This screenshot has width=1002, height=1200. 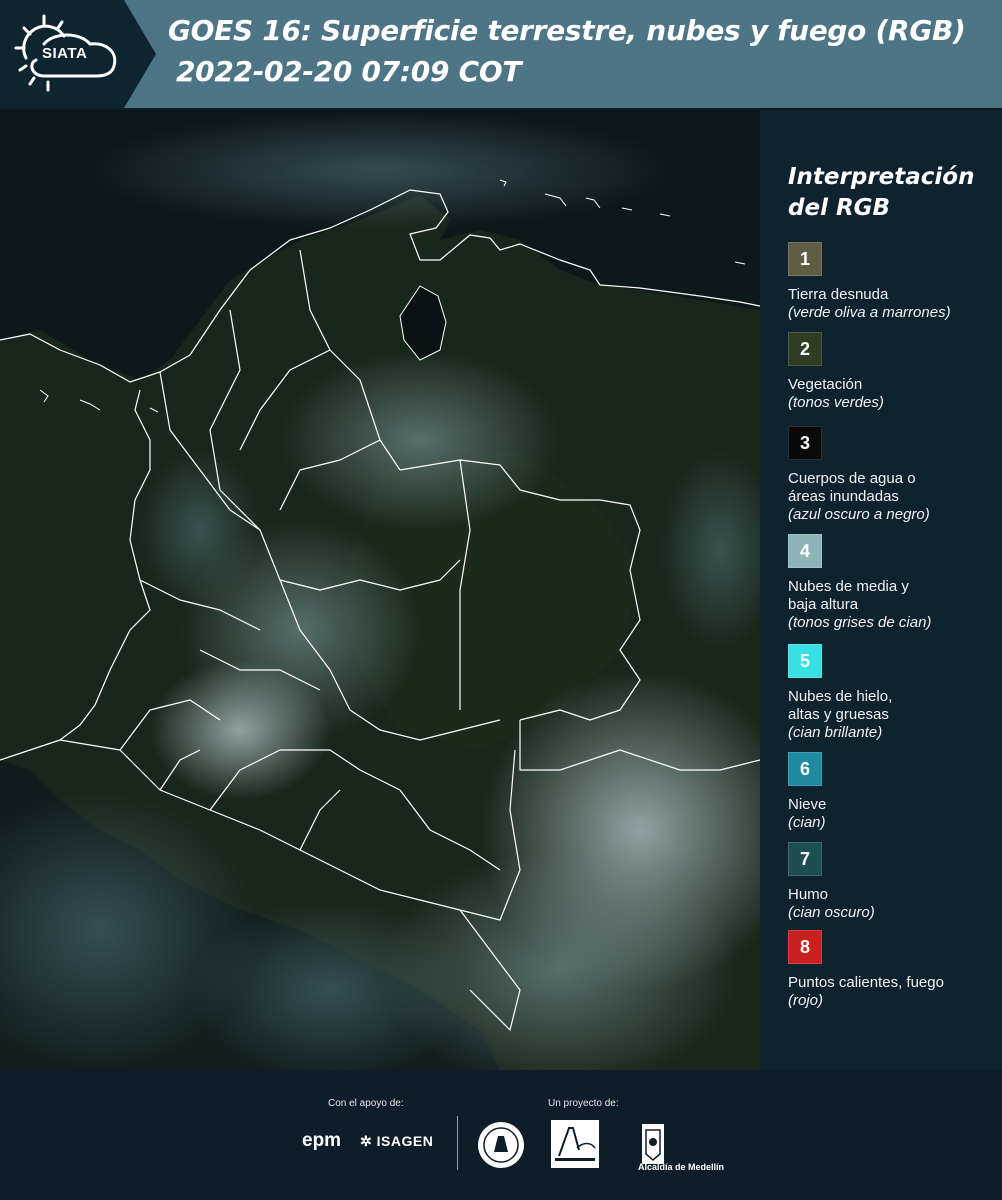 I want to click on legend-swatch: 1, so click(x=805, y=259).